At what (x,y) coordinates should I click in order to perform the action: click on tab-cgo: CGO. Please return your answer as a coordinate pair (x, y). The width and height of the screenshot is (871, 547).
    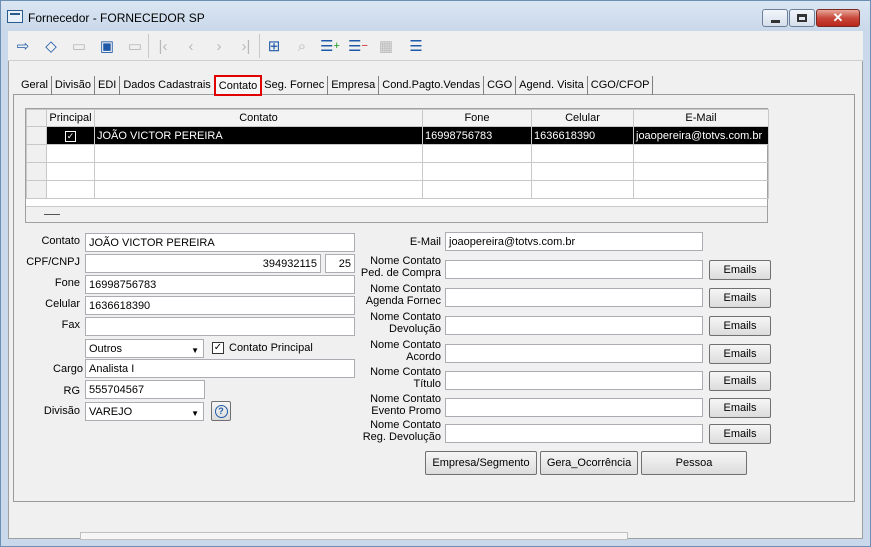
    Looking at the image, I should click on (500, 85).